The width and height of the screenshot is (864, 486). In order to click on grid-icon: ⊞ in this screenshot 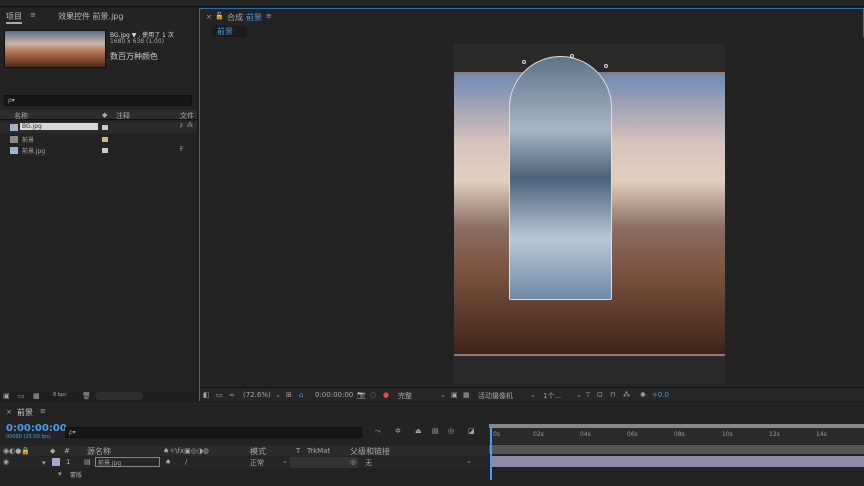, I will do `click(289, 395)`.